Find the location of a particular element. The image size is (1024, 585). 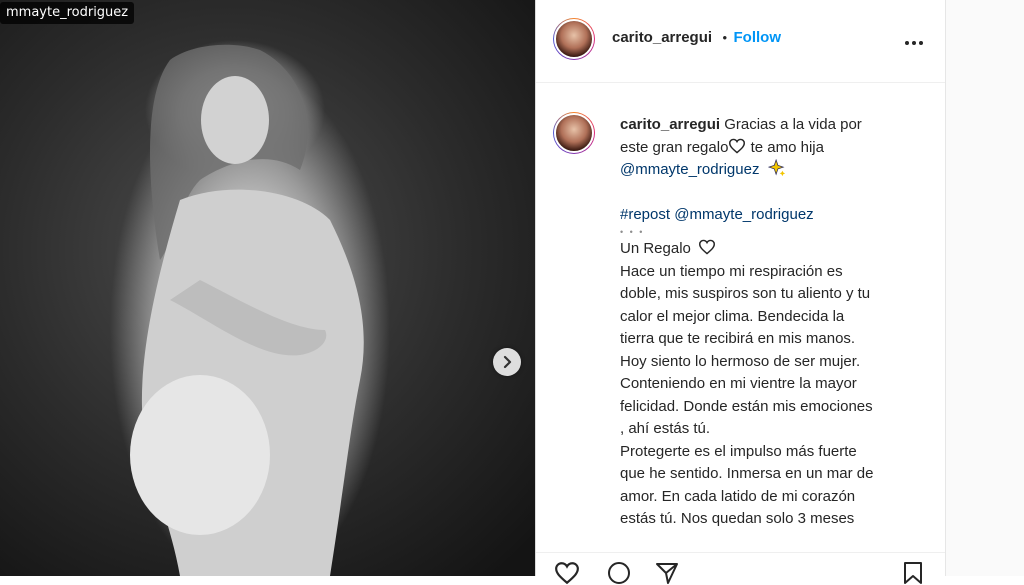

page-background-edge is located at coordinates (984, 288).